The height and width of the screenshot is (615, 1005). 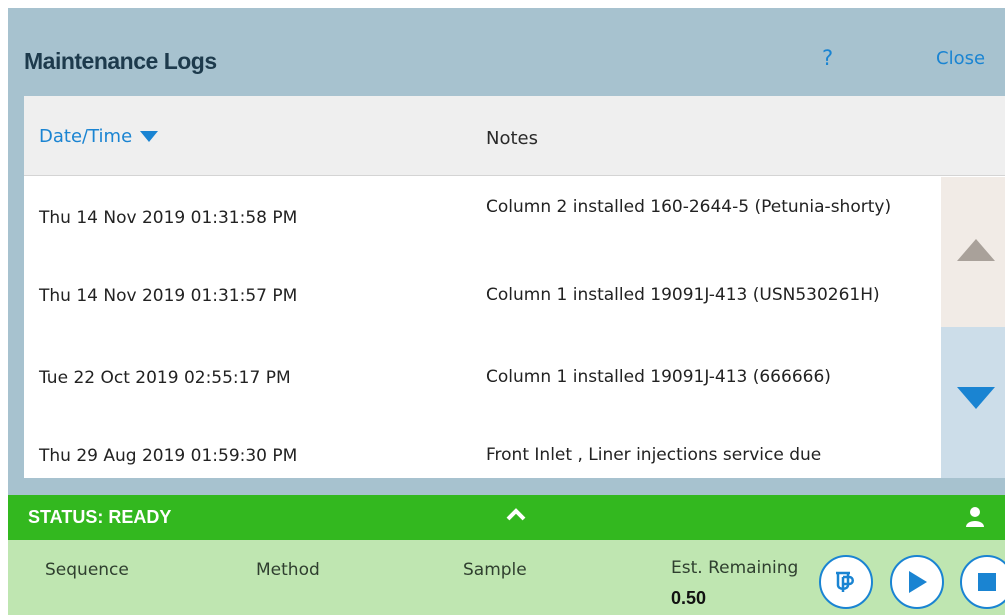 I want to click on play-icon, so click(x=918, y=582).